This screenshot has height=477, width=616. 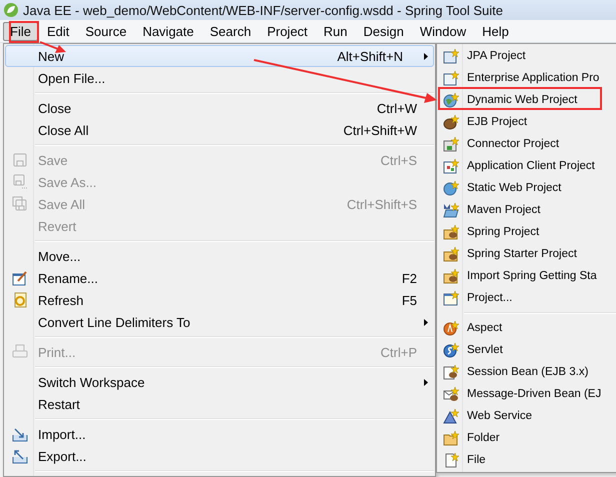 I want to click on swirl-circle-icon, so click(x=451, y=350).